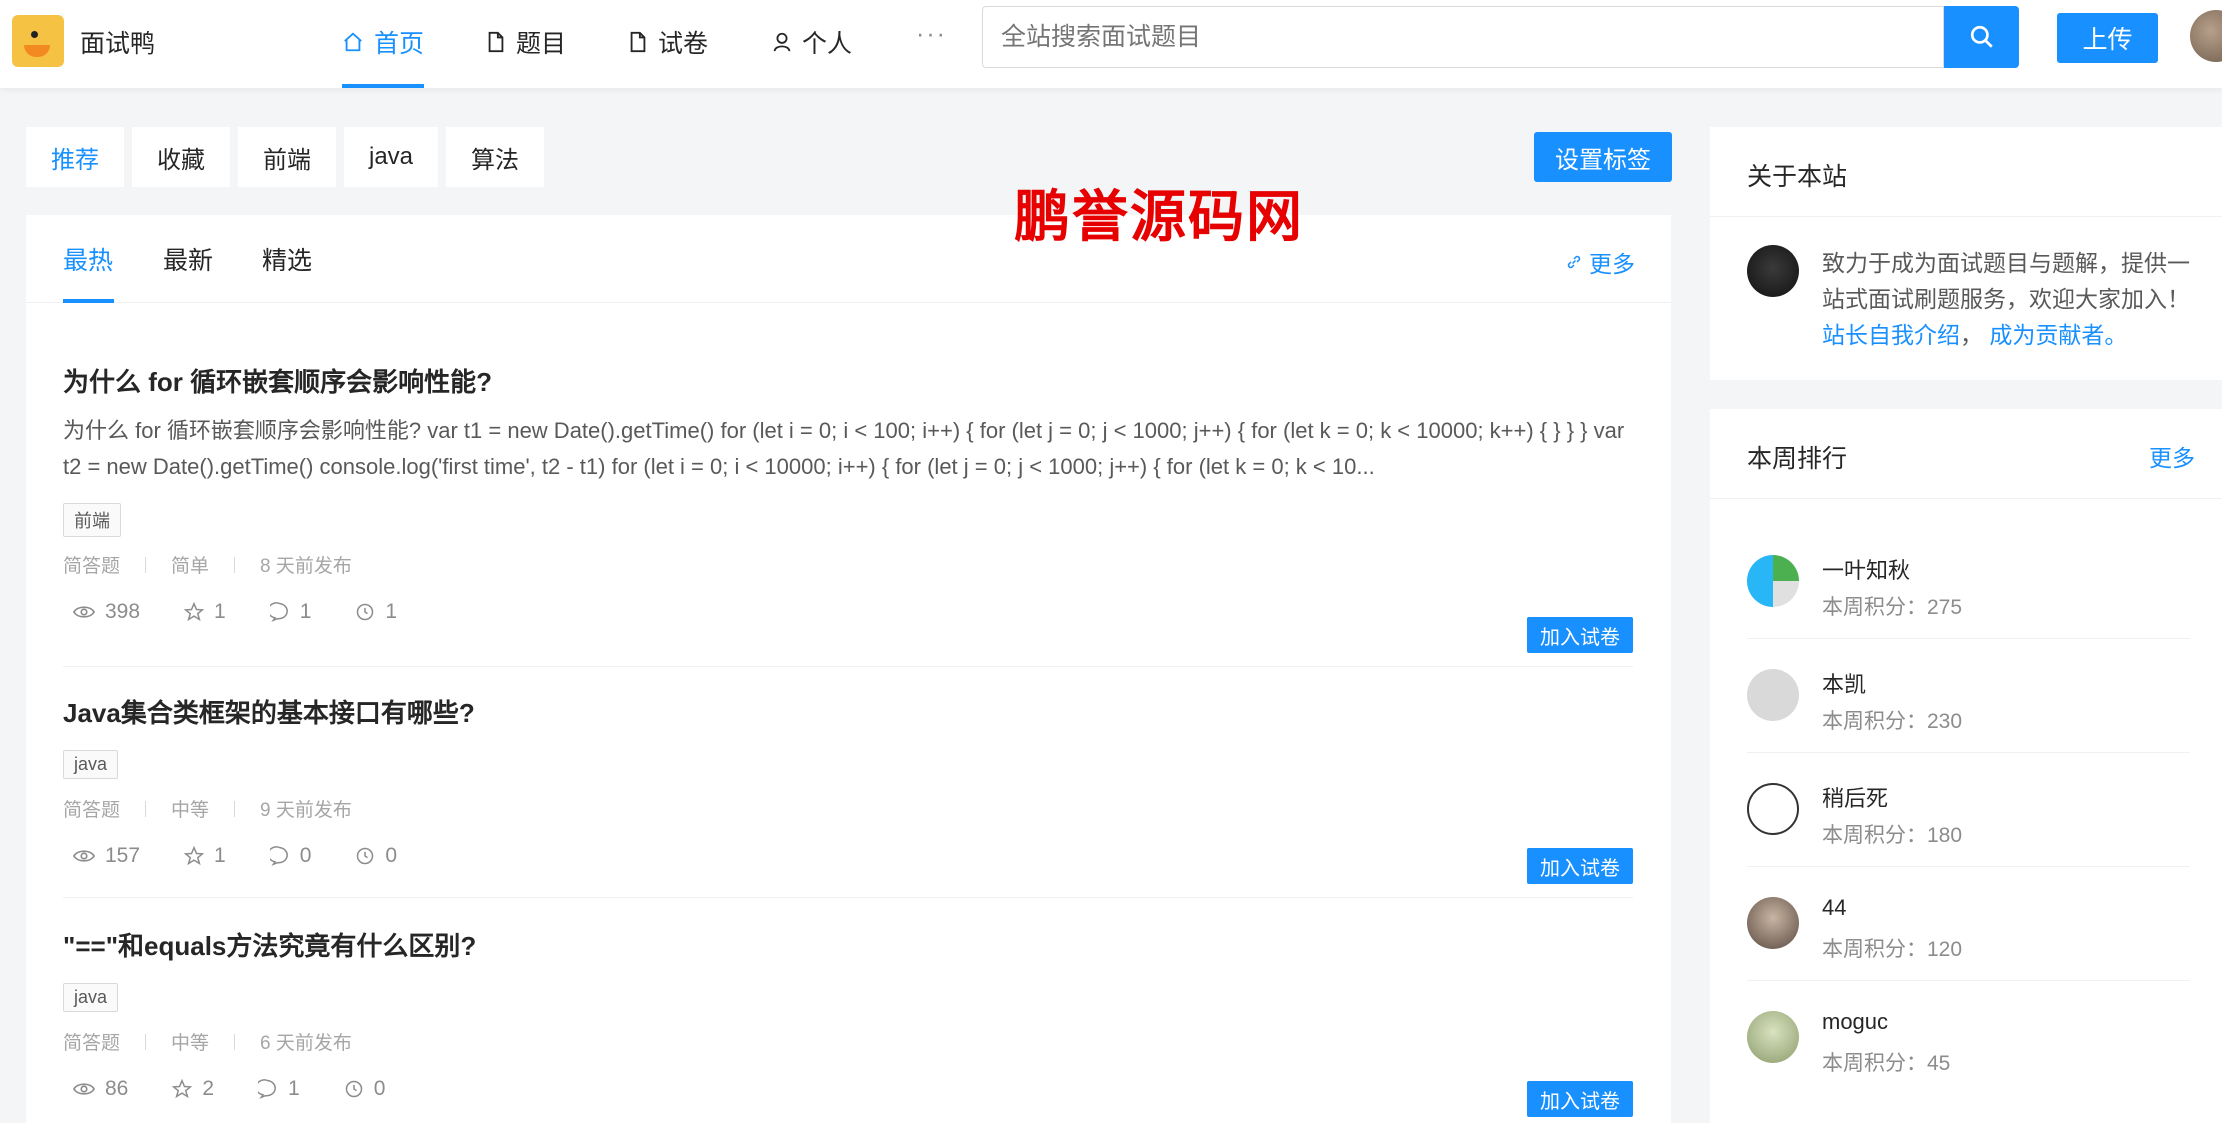  I want to click on ranking-title: 本周排行, so click(1797, 459).